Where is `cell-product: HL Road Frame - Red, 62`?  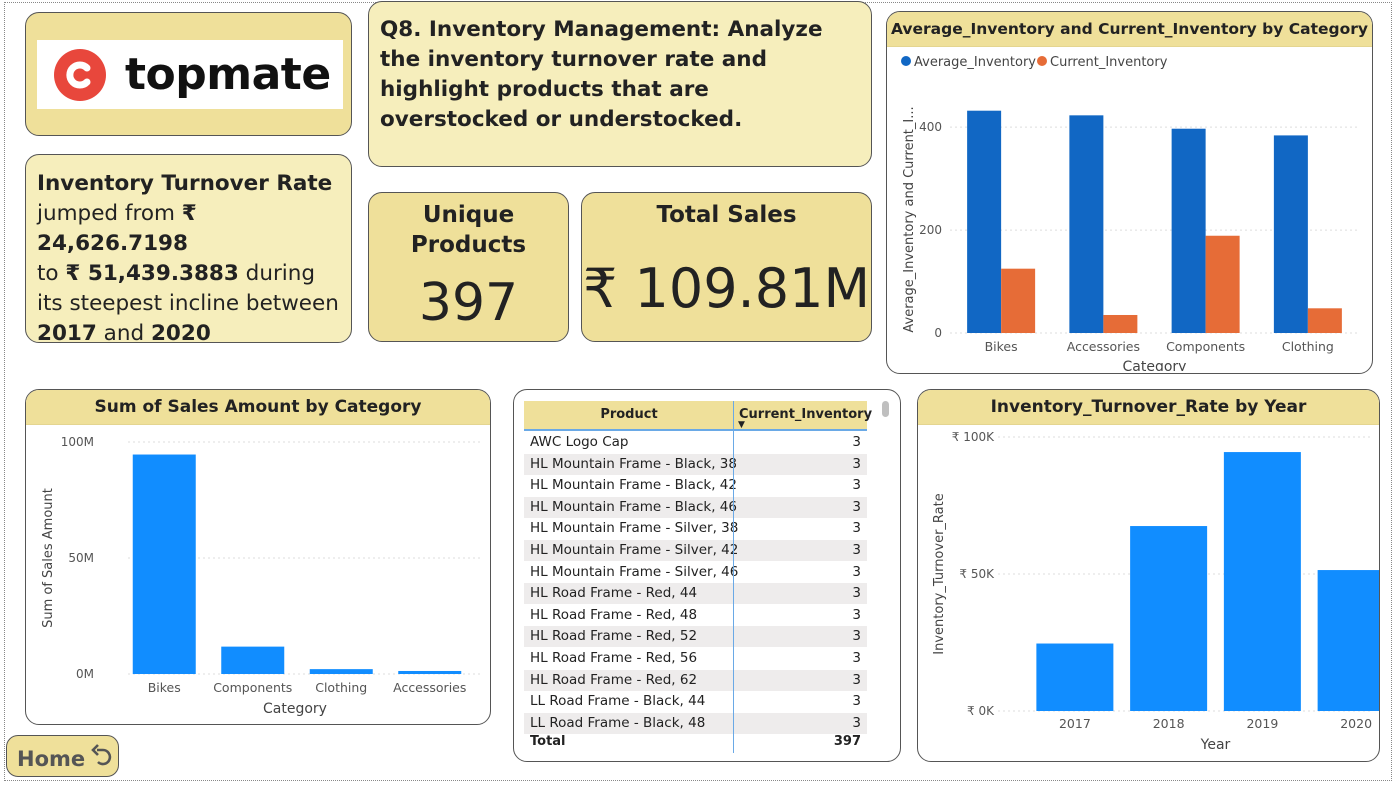 cell-product: HL Road Frame - Red, 62 is located at coordinates (614, 679).